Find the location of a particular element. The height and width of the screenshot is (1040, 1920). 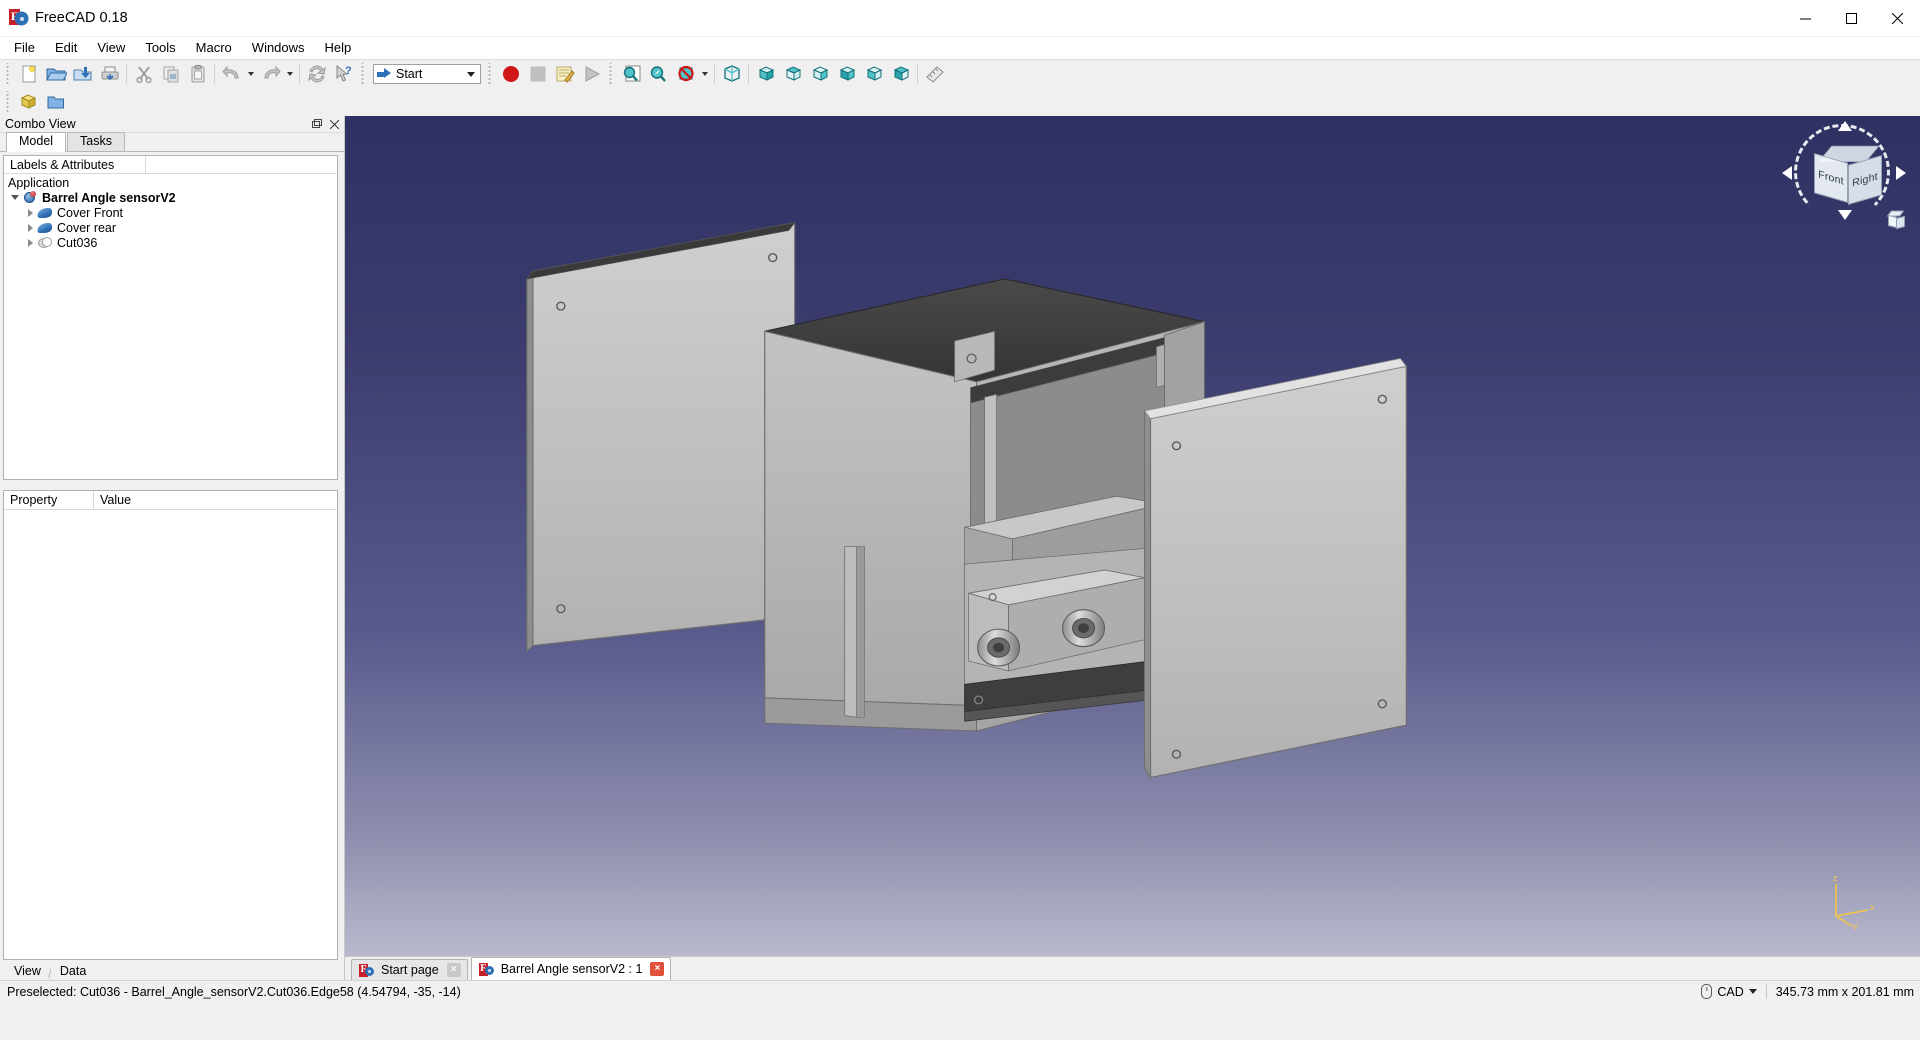

fit-all-icon is located at coordinates (631, 74).